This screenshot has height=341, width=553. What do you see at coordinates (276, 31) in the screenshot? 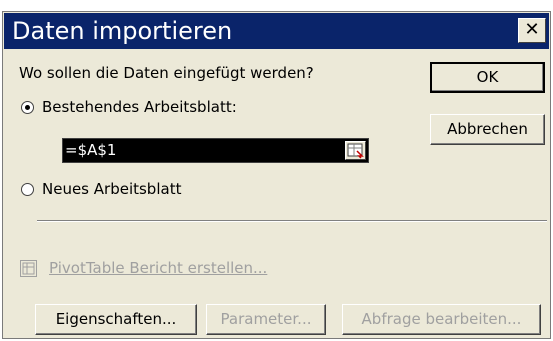
I see `title-bar: Daten importieren ✕` at bounding box center [276, 31].